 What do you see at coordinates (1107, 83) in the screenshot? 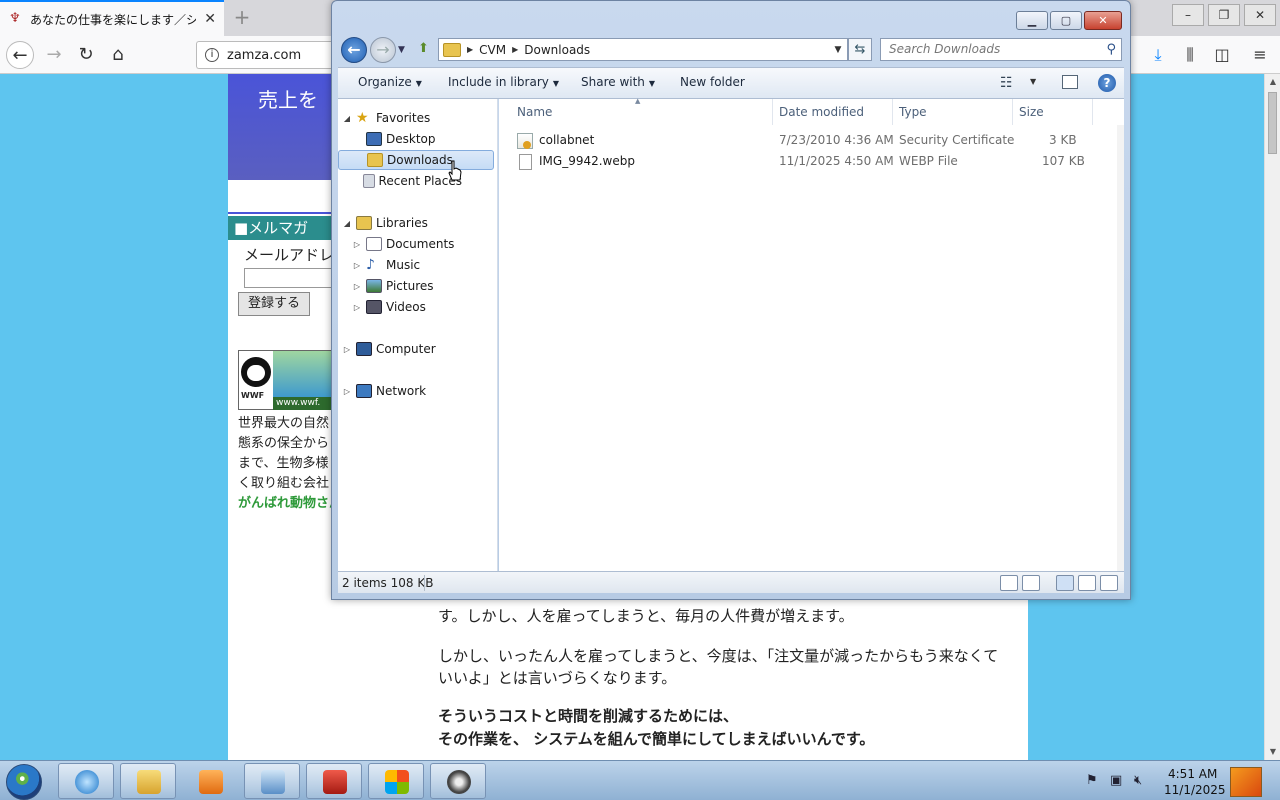
I see `help-icon: ?` at bounding box center [1107, 83].